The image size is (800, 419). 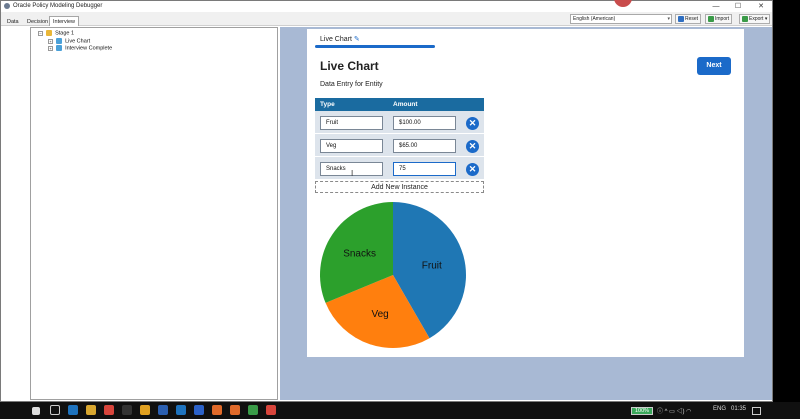 I want to click on import-icon, so click(x=711, y=19).